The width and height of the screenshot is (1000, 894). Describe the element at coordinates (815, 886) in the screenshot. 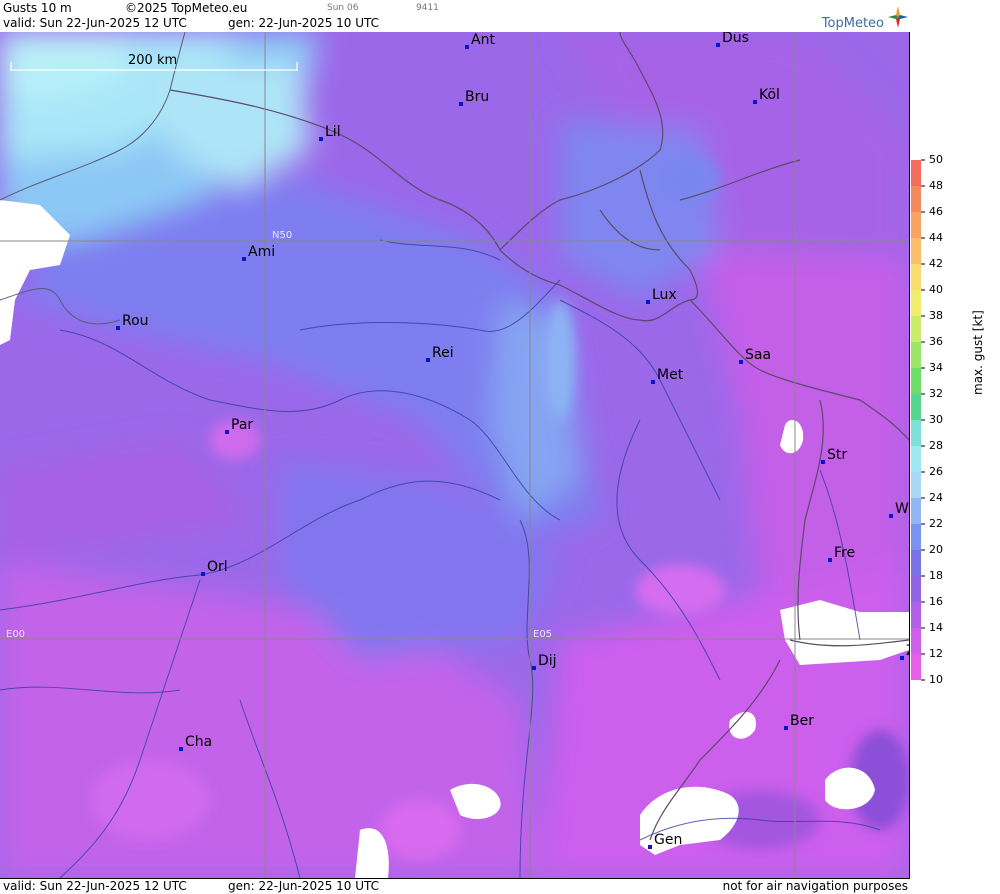

I see `air-navigation-disclaimer: not for air navigation purposes` at that location.